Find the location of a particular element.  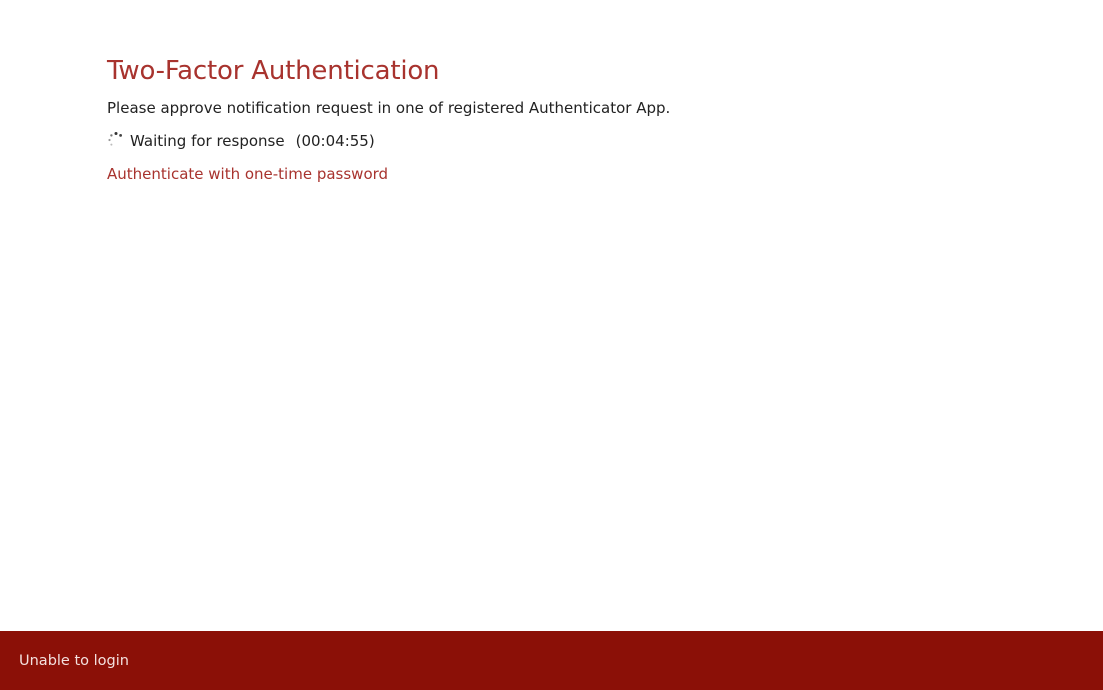

waiting-status: Waiting for response (00:04:55) is located at coordinates (388, 141).